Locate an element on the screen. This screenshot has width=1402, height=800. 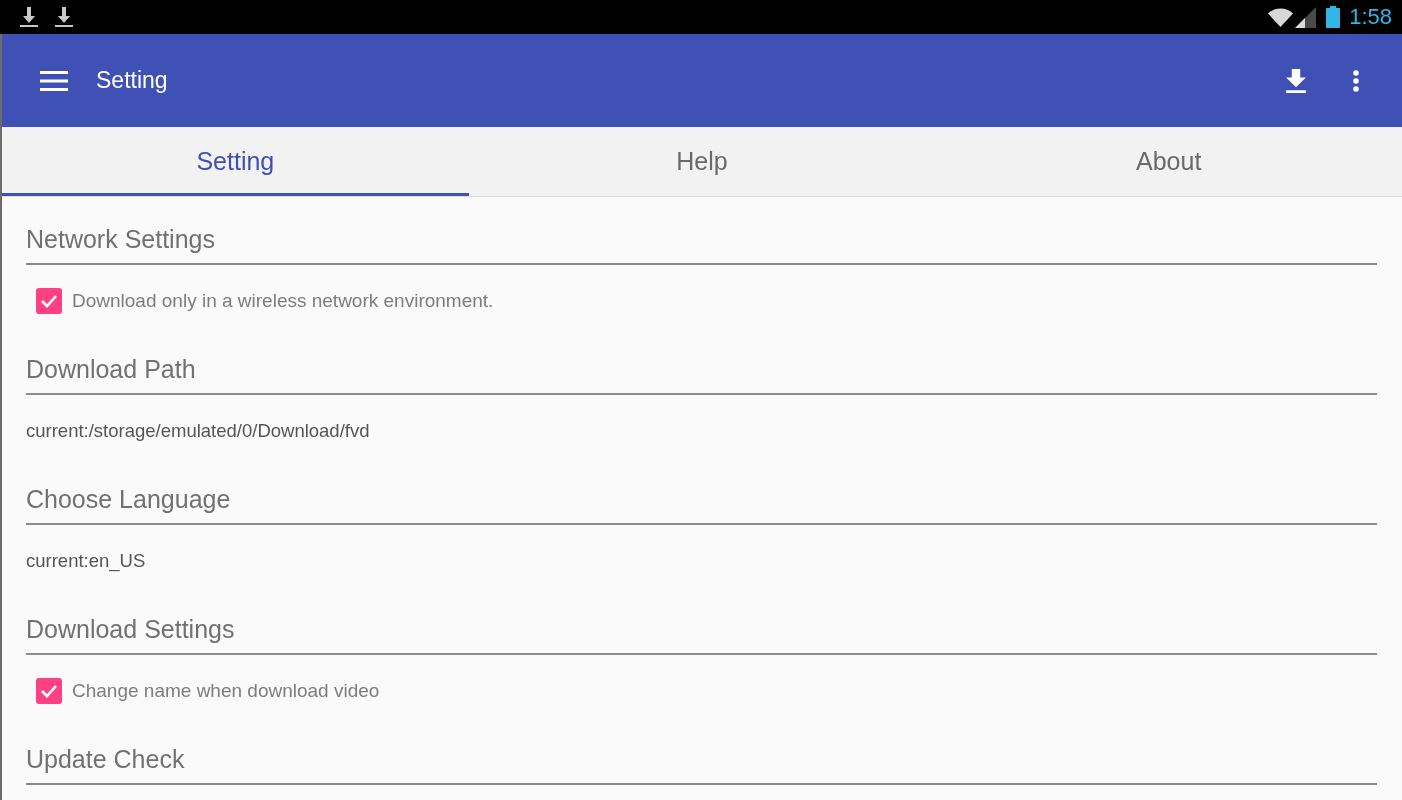
status-time: 1:58 is located at coordinates (1370, 17).